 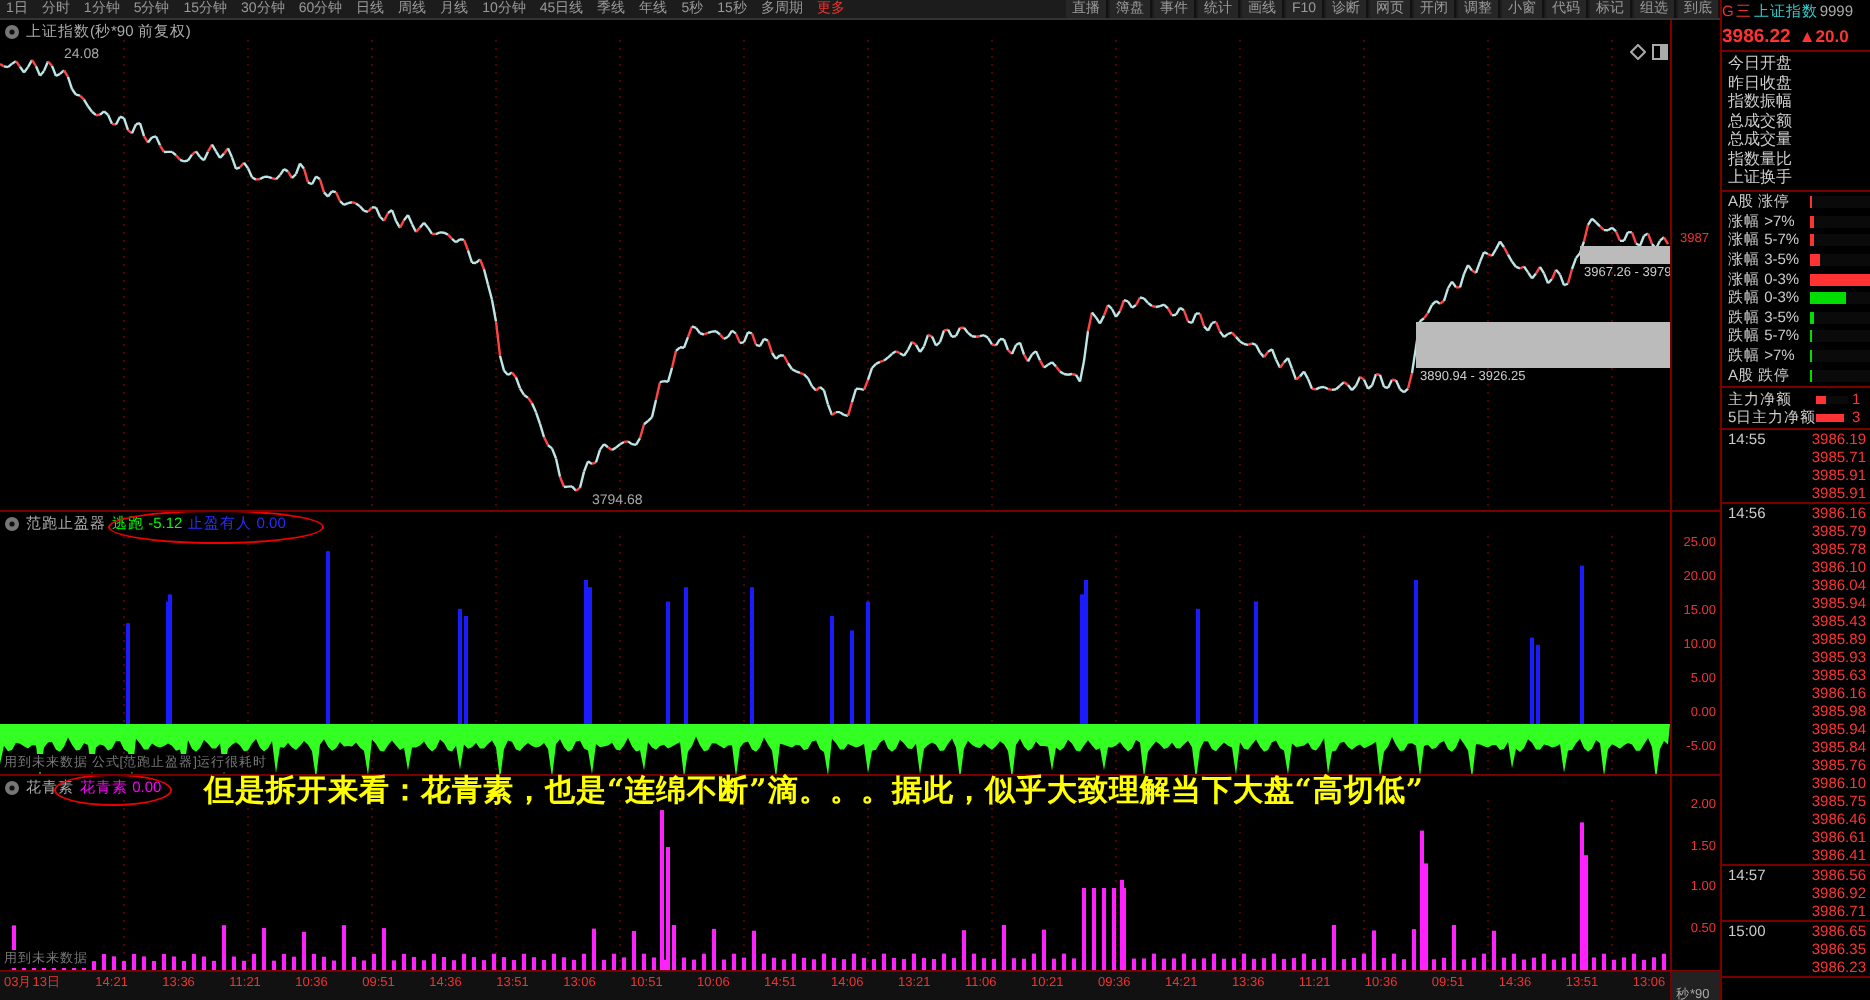 I want to click on stat-label: 总成交量, so click(x=1761, y=139).